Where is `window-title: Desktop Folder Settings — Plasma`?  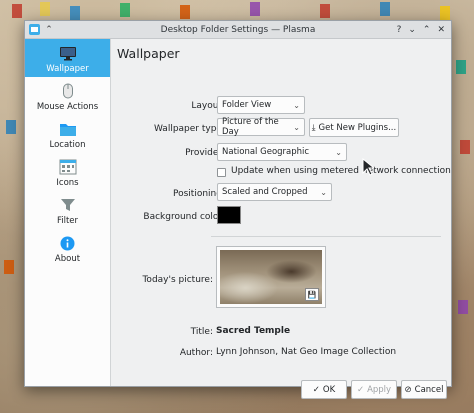 window-title: Desktop Folder Settings — Plasma is located at coordinates (238, 29).